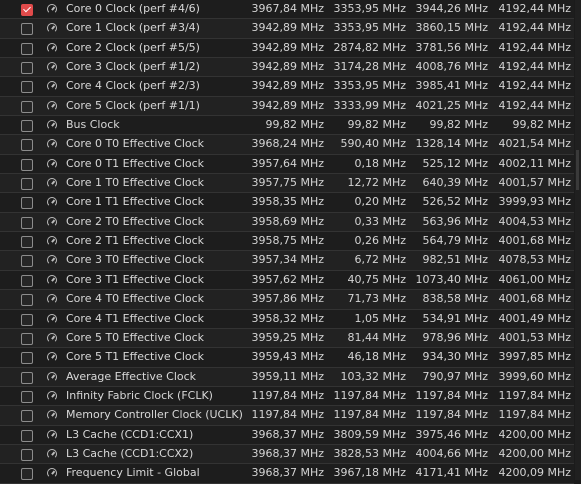 Image resolution: width=581 pixels, height=484 pixels. Describe the element at coordinates (135, 318) in the screenshot. I see `sensor-name: Core 4 T1 Effective Clock` at that location.